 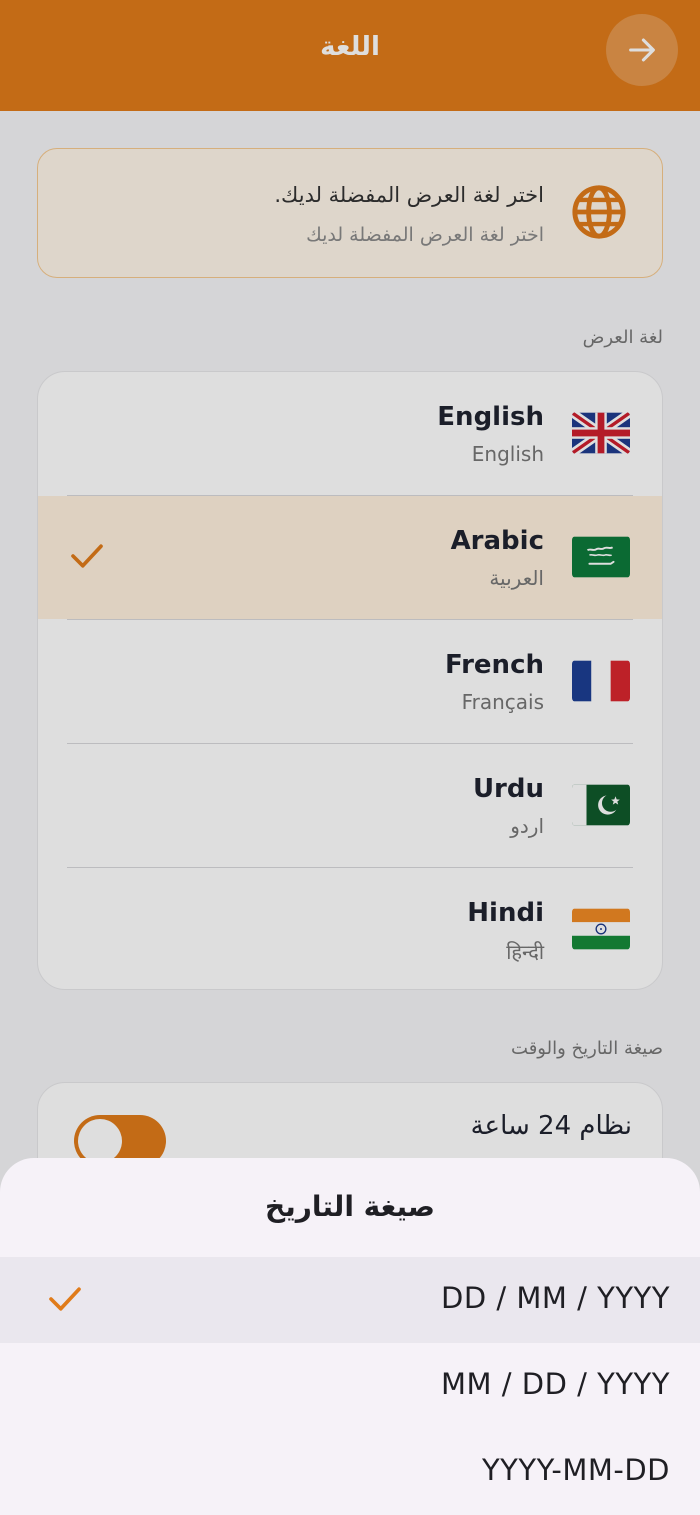 I want to click on option-label: YYYY-MM-DD, so click(x=575, y=1470).